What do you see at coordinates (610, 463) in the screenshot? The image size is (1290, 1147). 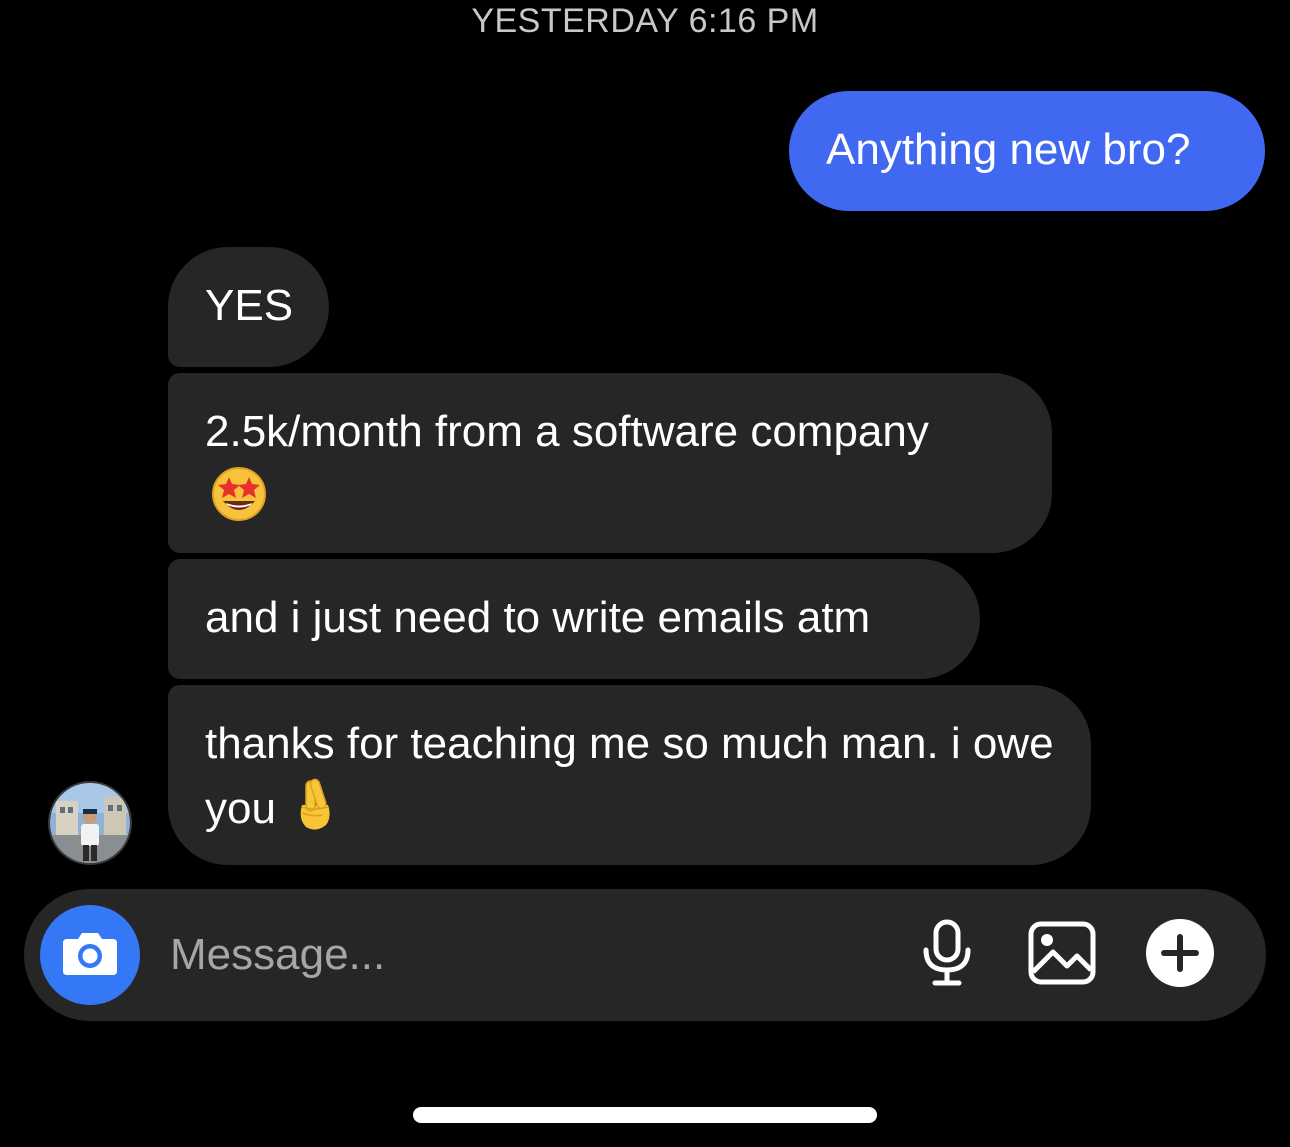 I see `incoming-message: 2.5k/month from a software company` at bounding box center [610, 463].